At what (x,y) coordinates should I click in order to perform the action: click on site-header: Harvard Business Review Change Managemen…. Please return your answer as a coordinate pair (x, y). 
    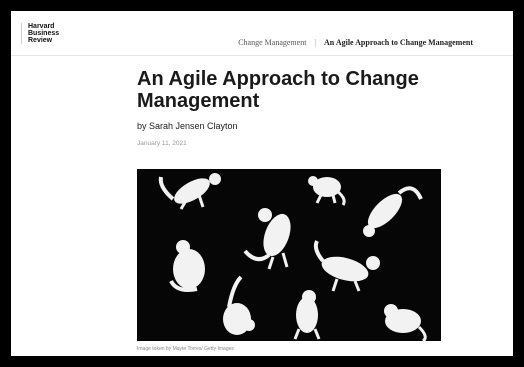
    Looking at the image, I should click on (262, 33).